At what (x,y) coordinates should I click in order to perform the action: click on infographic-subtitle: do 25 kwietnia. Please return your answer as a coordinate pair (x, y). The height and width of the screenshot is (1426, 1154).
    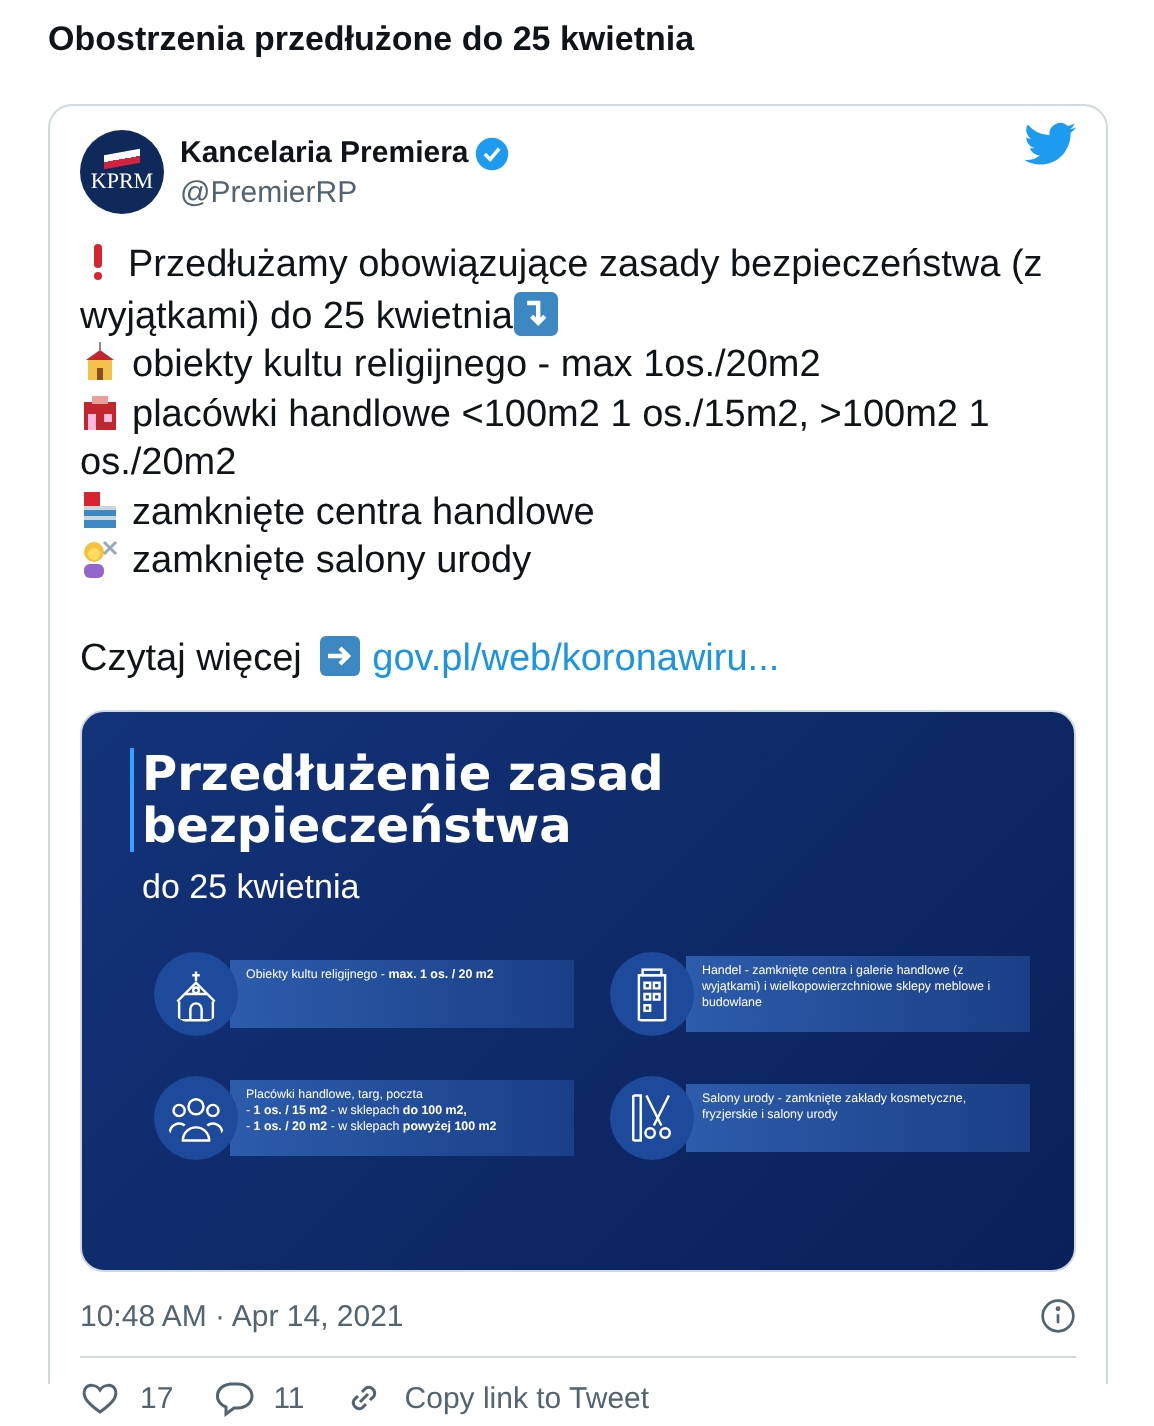
    Looking at the image, I should click on (252, 888).